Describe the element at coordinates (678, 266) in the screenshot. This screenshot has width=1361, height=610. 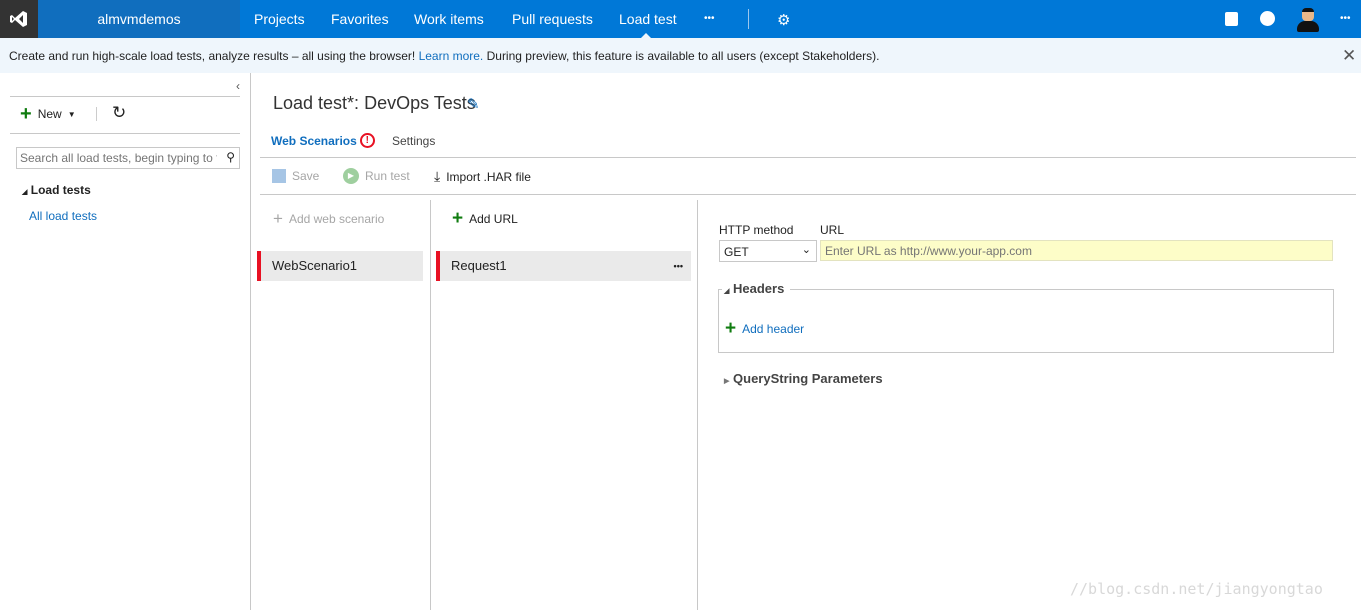
I see `request-more-button: •••` at that location.